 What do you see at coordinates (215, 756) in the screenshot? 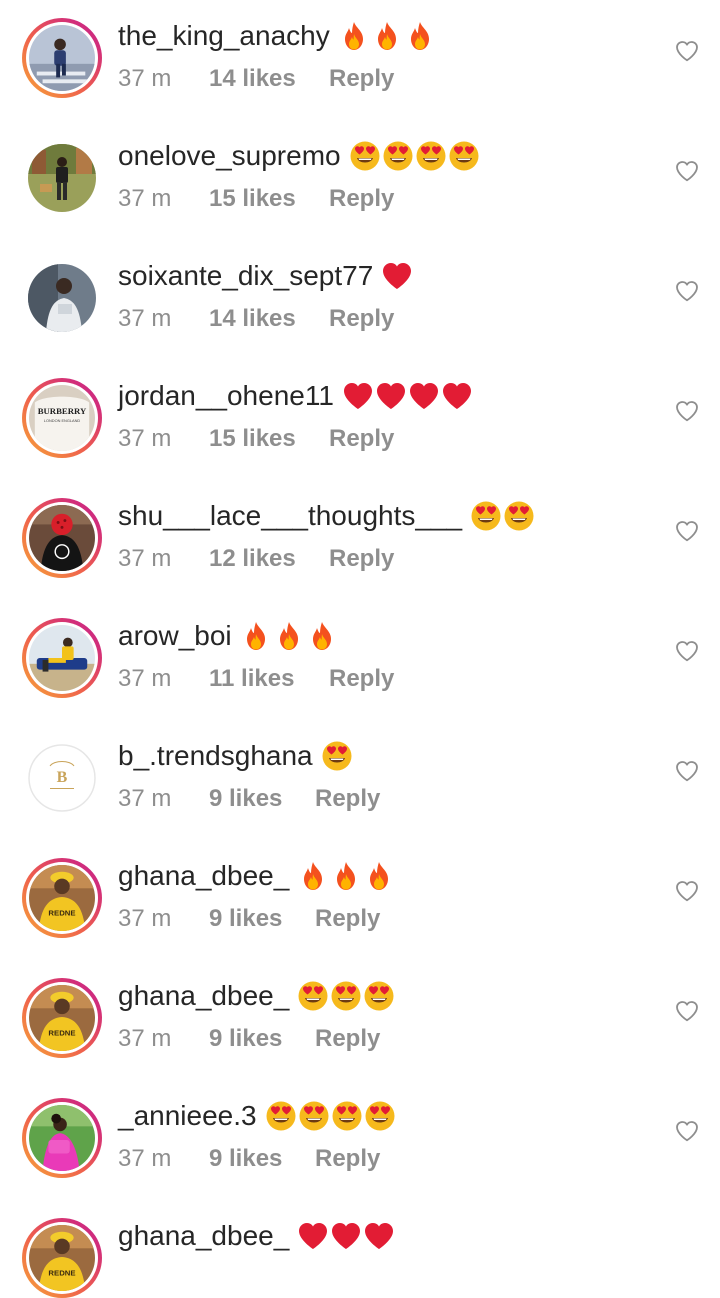
I see `comment-username: b_.trendsghana` at bounding box center [215, 756].